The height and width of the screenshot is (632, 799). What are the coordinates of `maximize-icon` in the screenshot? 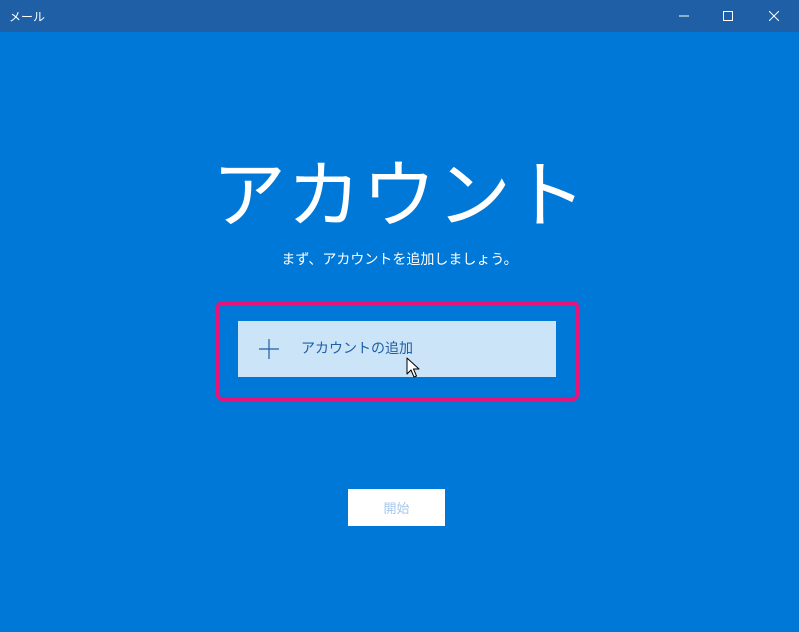 It's located at (728, 16).